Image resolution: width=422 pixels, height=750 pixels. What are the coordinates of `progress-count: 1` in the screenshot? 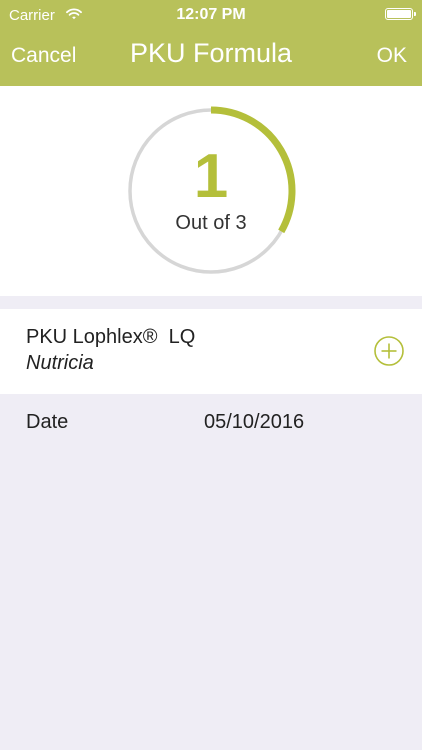 It's located at (211, 176).